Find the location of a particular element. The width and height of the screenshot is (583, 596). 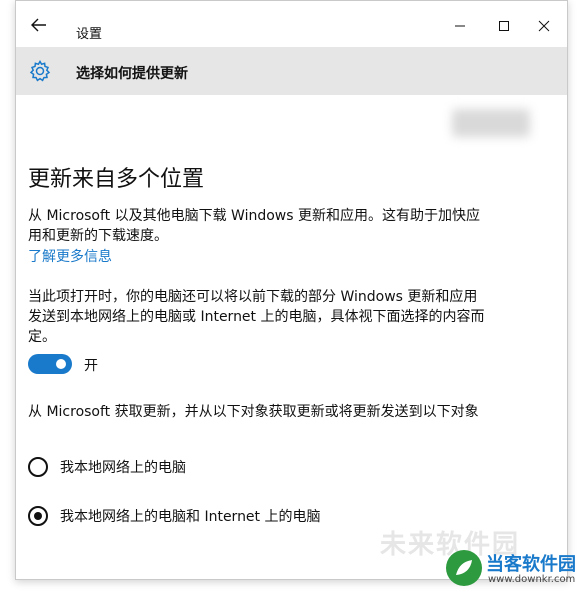

source-question-text: 从 Microsoft 获取更新，并从以下对象获取更新或将更新发送到以下对象 is located at coordinates (253, 412).